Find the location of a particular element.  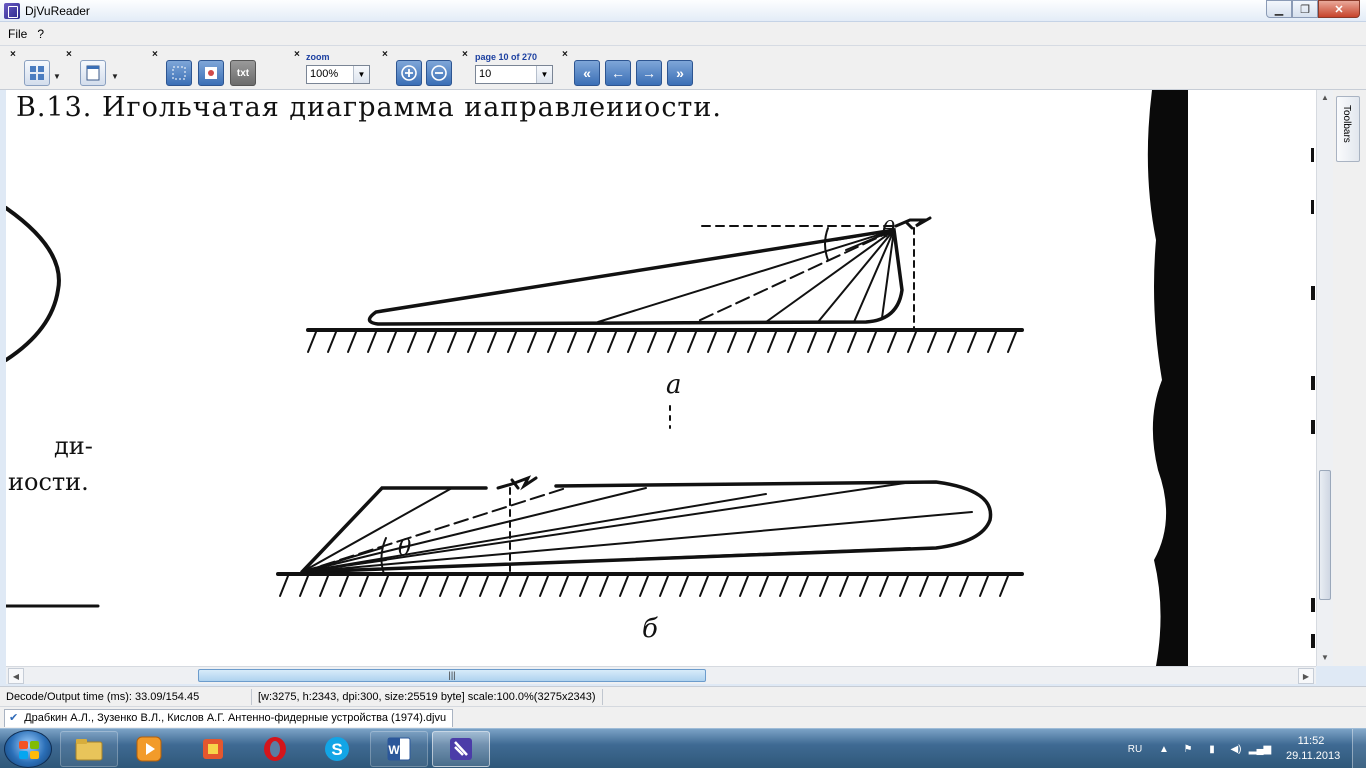

scroll-up-icon: ▲ is located at coordinates (1325, 98).